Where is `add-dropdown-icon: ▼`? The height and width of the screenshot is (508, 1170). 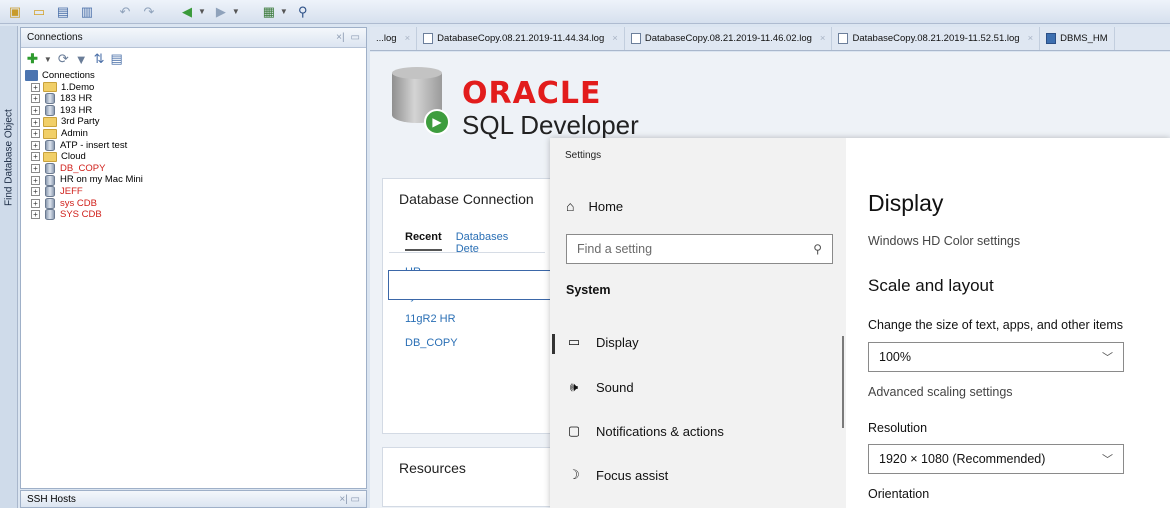
add-dropdown-icon: ▼ is located at coordinates (48, 59).